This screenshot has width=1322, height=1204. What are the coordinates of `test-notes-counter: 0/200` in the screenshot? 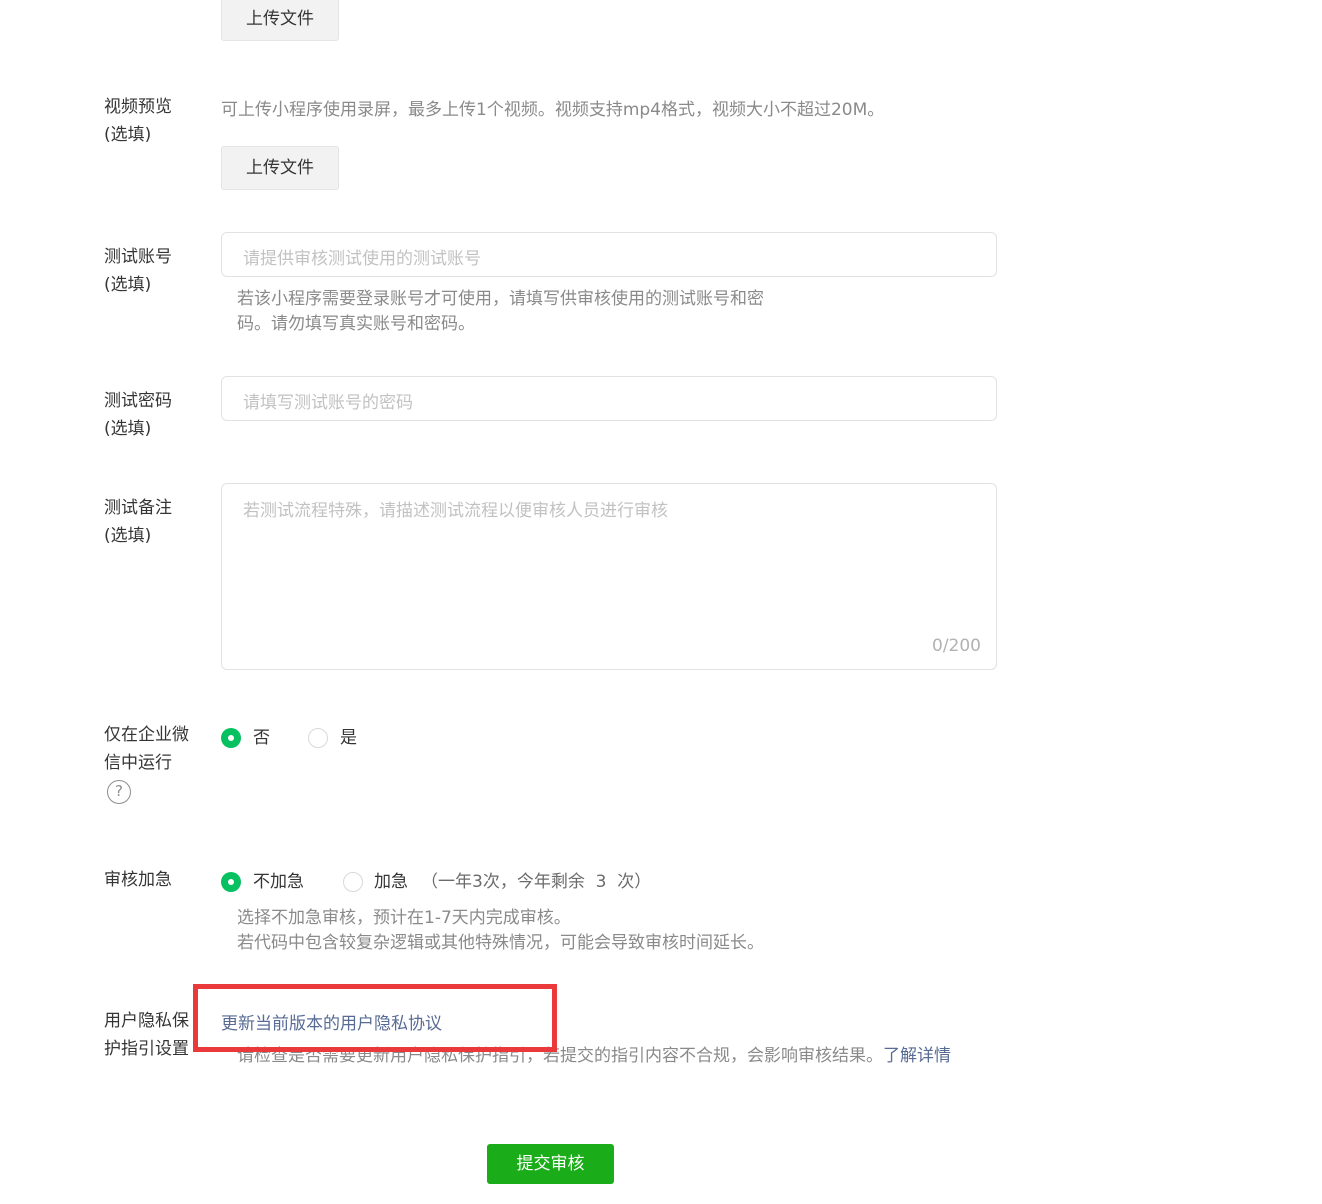 It's located at (956, 646).